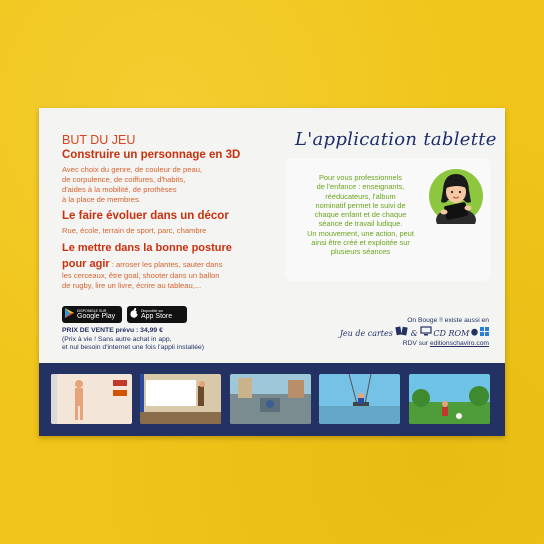  I want to click on text-line: Un mouvement, une action, peut, so click(360, 233).